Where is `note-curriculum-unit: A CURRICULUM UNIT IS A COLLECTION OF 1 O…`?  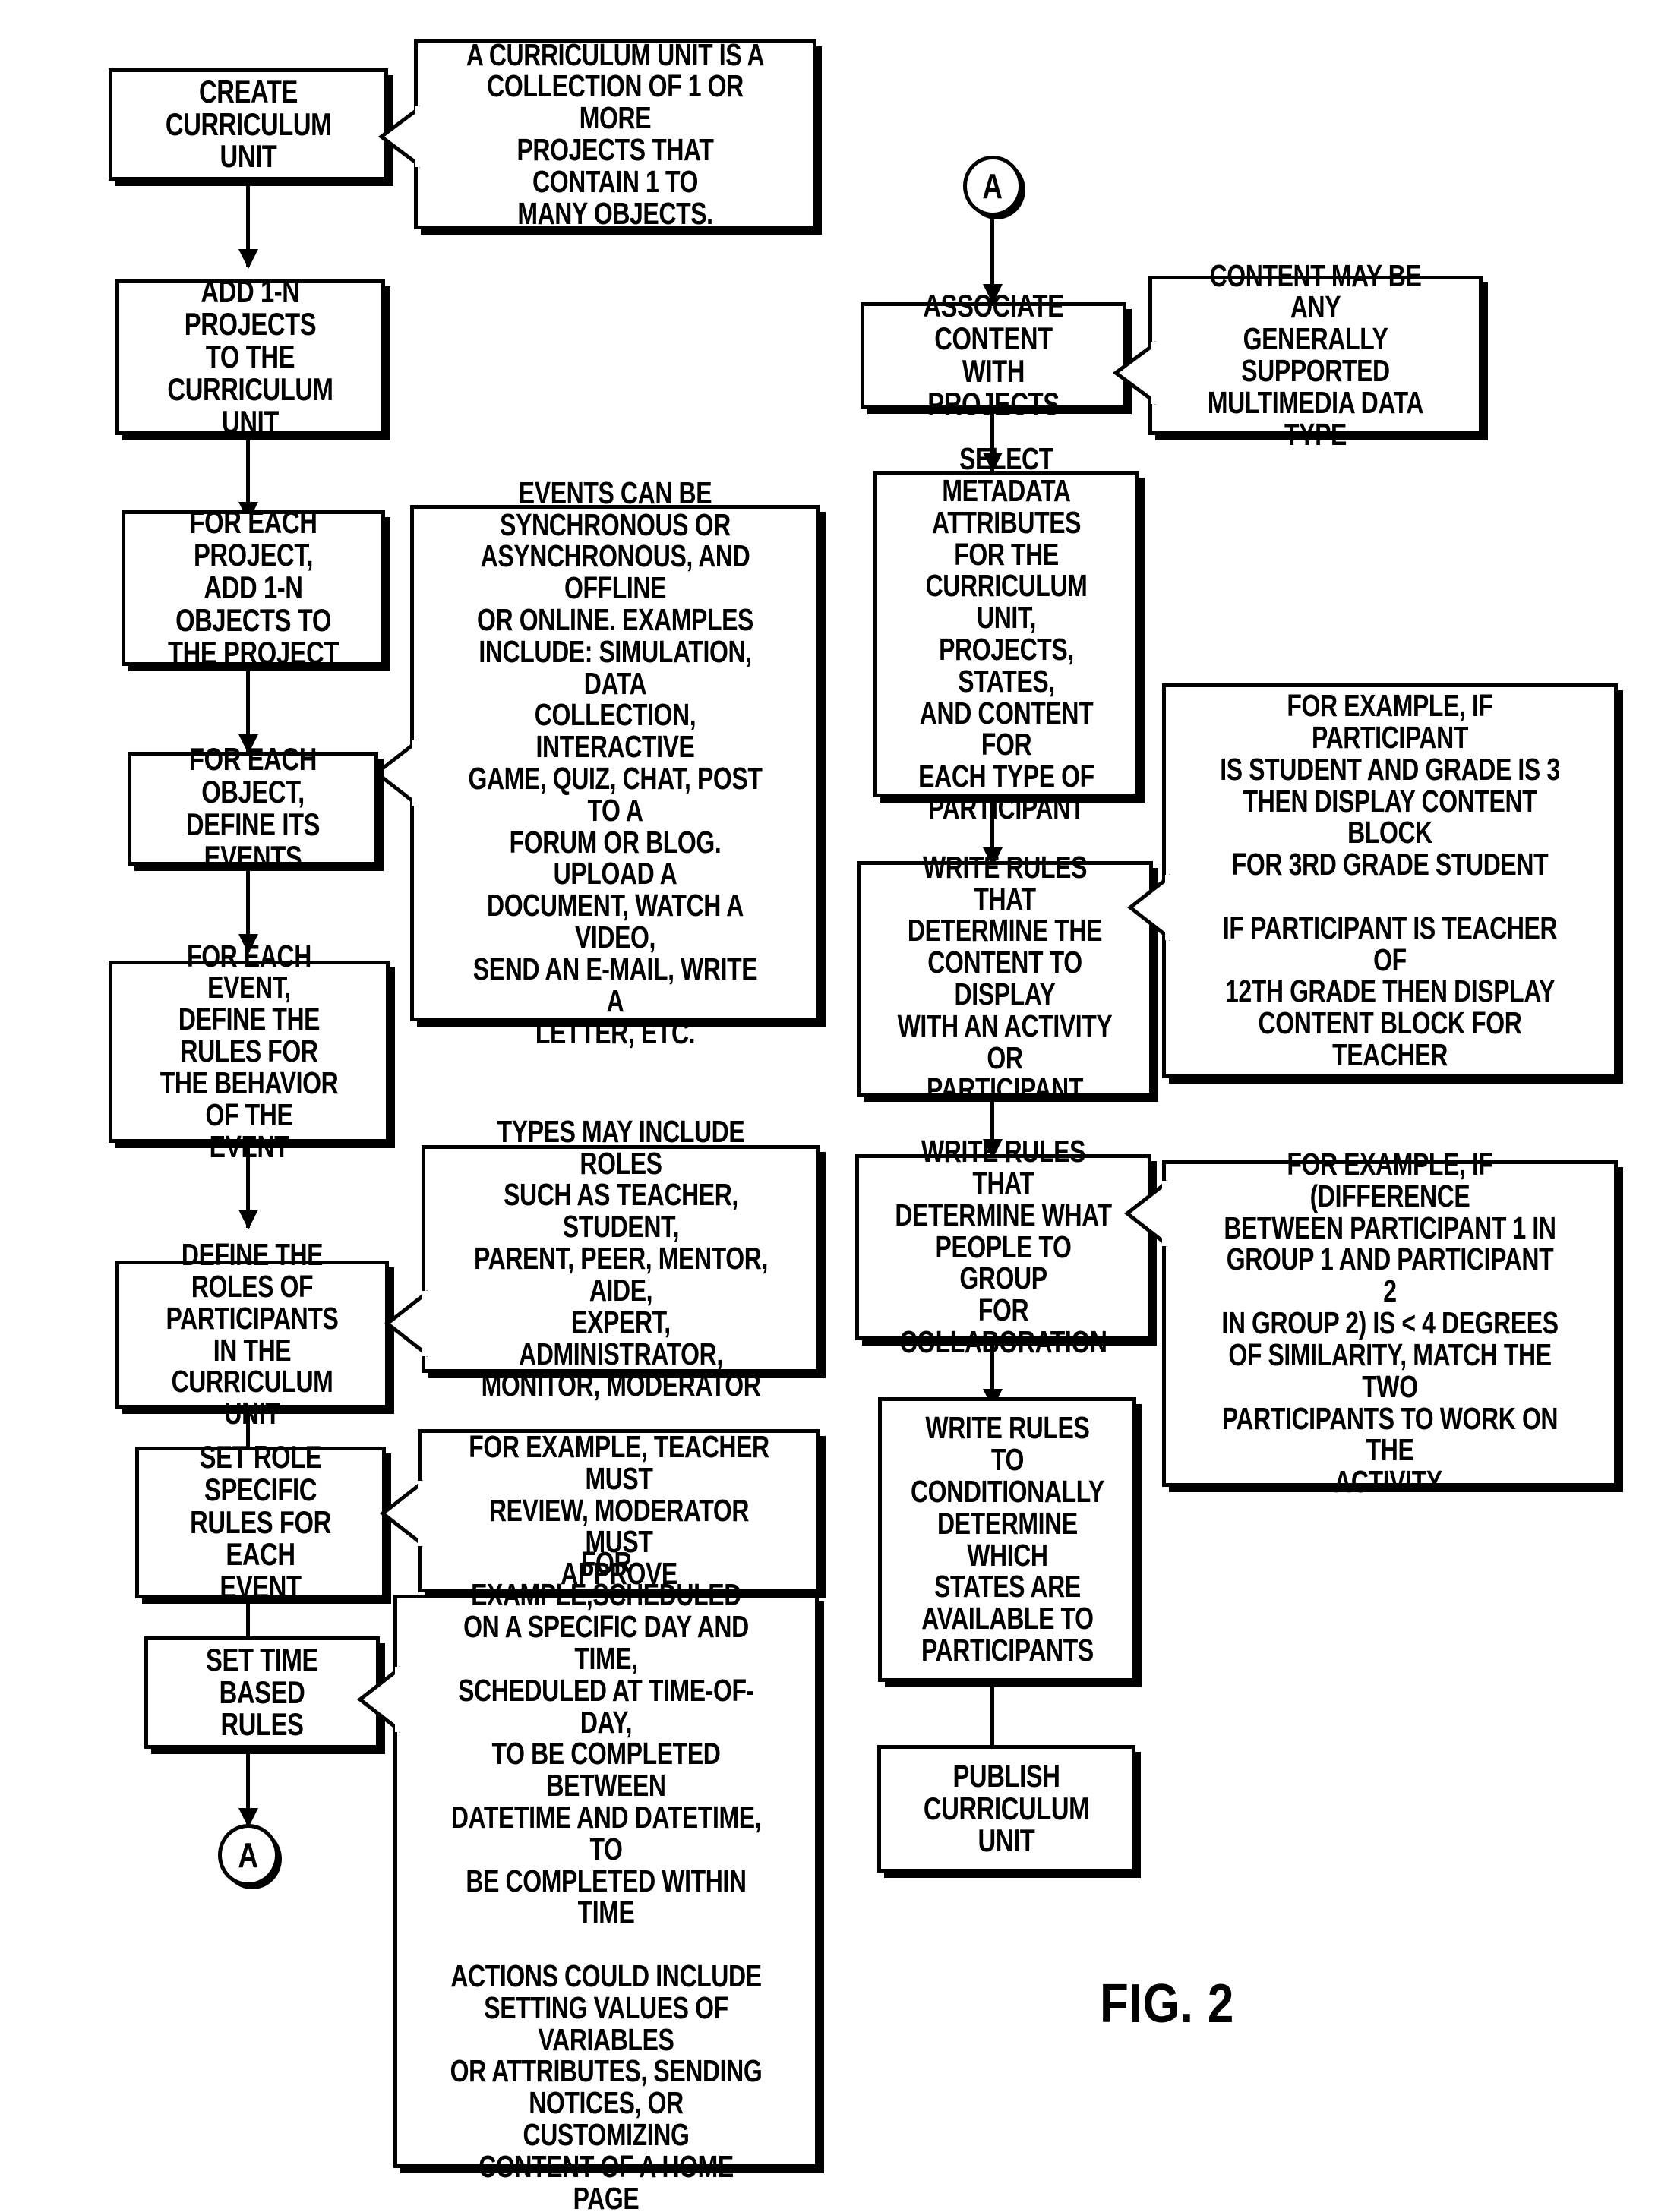 note-curriculum-unit: A CURRICULUM UNIT IS A COLLECTION OF 1 O… is located at coordinates (615, 134).